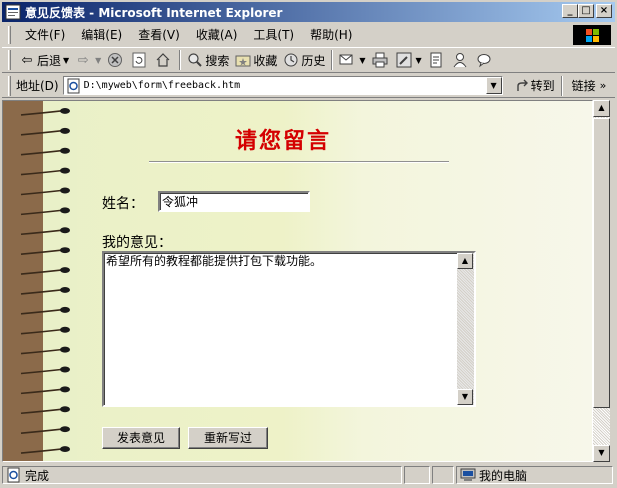 The image size is (617, 488). I want to click on opinion-text: 希望所有的教程都能提供打包下载功能。, so click(214, 261).